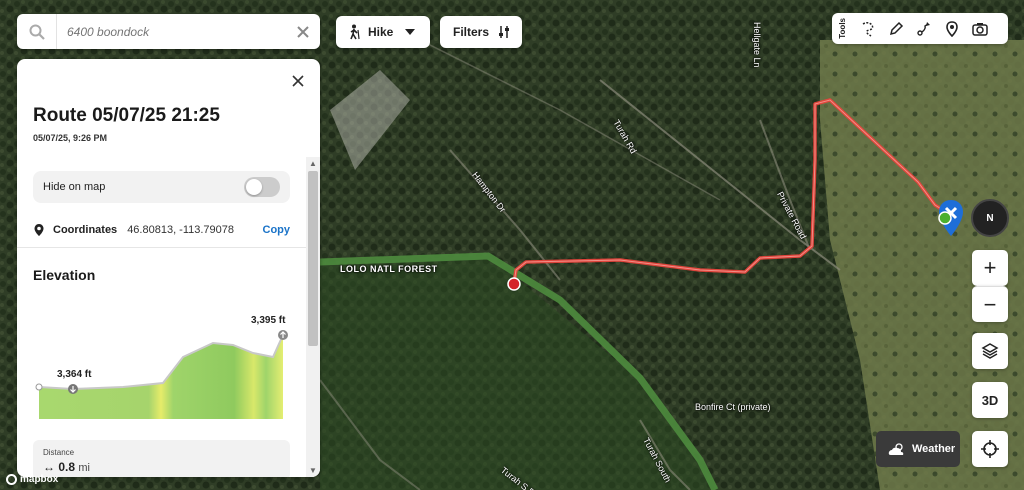 This screenshot has width=1024, height=490. I want to click on mapbox-logo: mapbox, so click(32, 479).